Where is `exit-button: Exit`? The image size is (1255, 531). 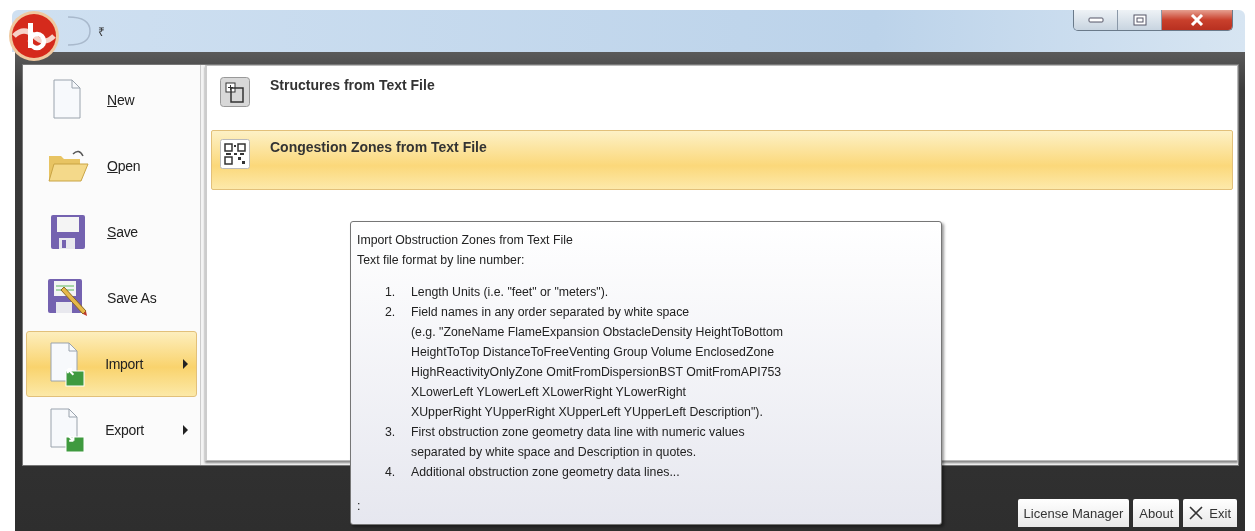
exit-button: Exit is located at coordinates (1210, 513).